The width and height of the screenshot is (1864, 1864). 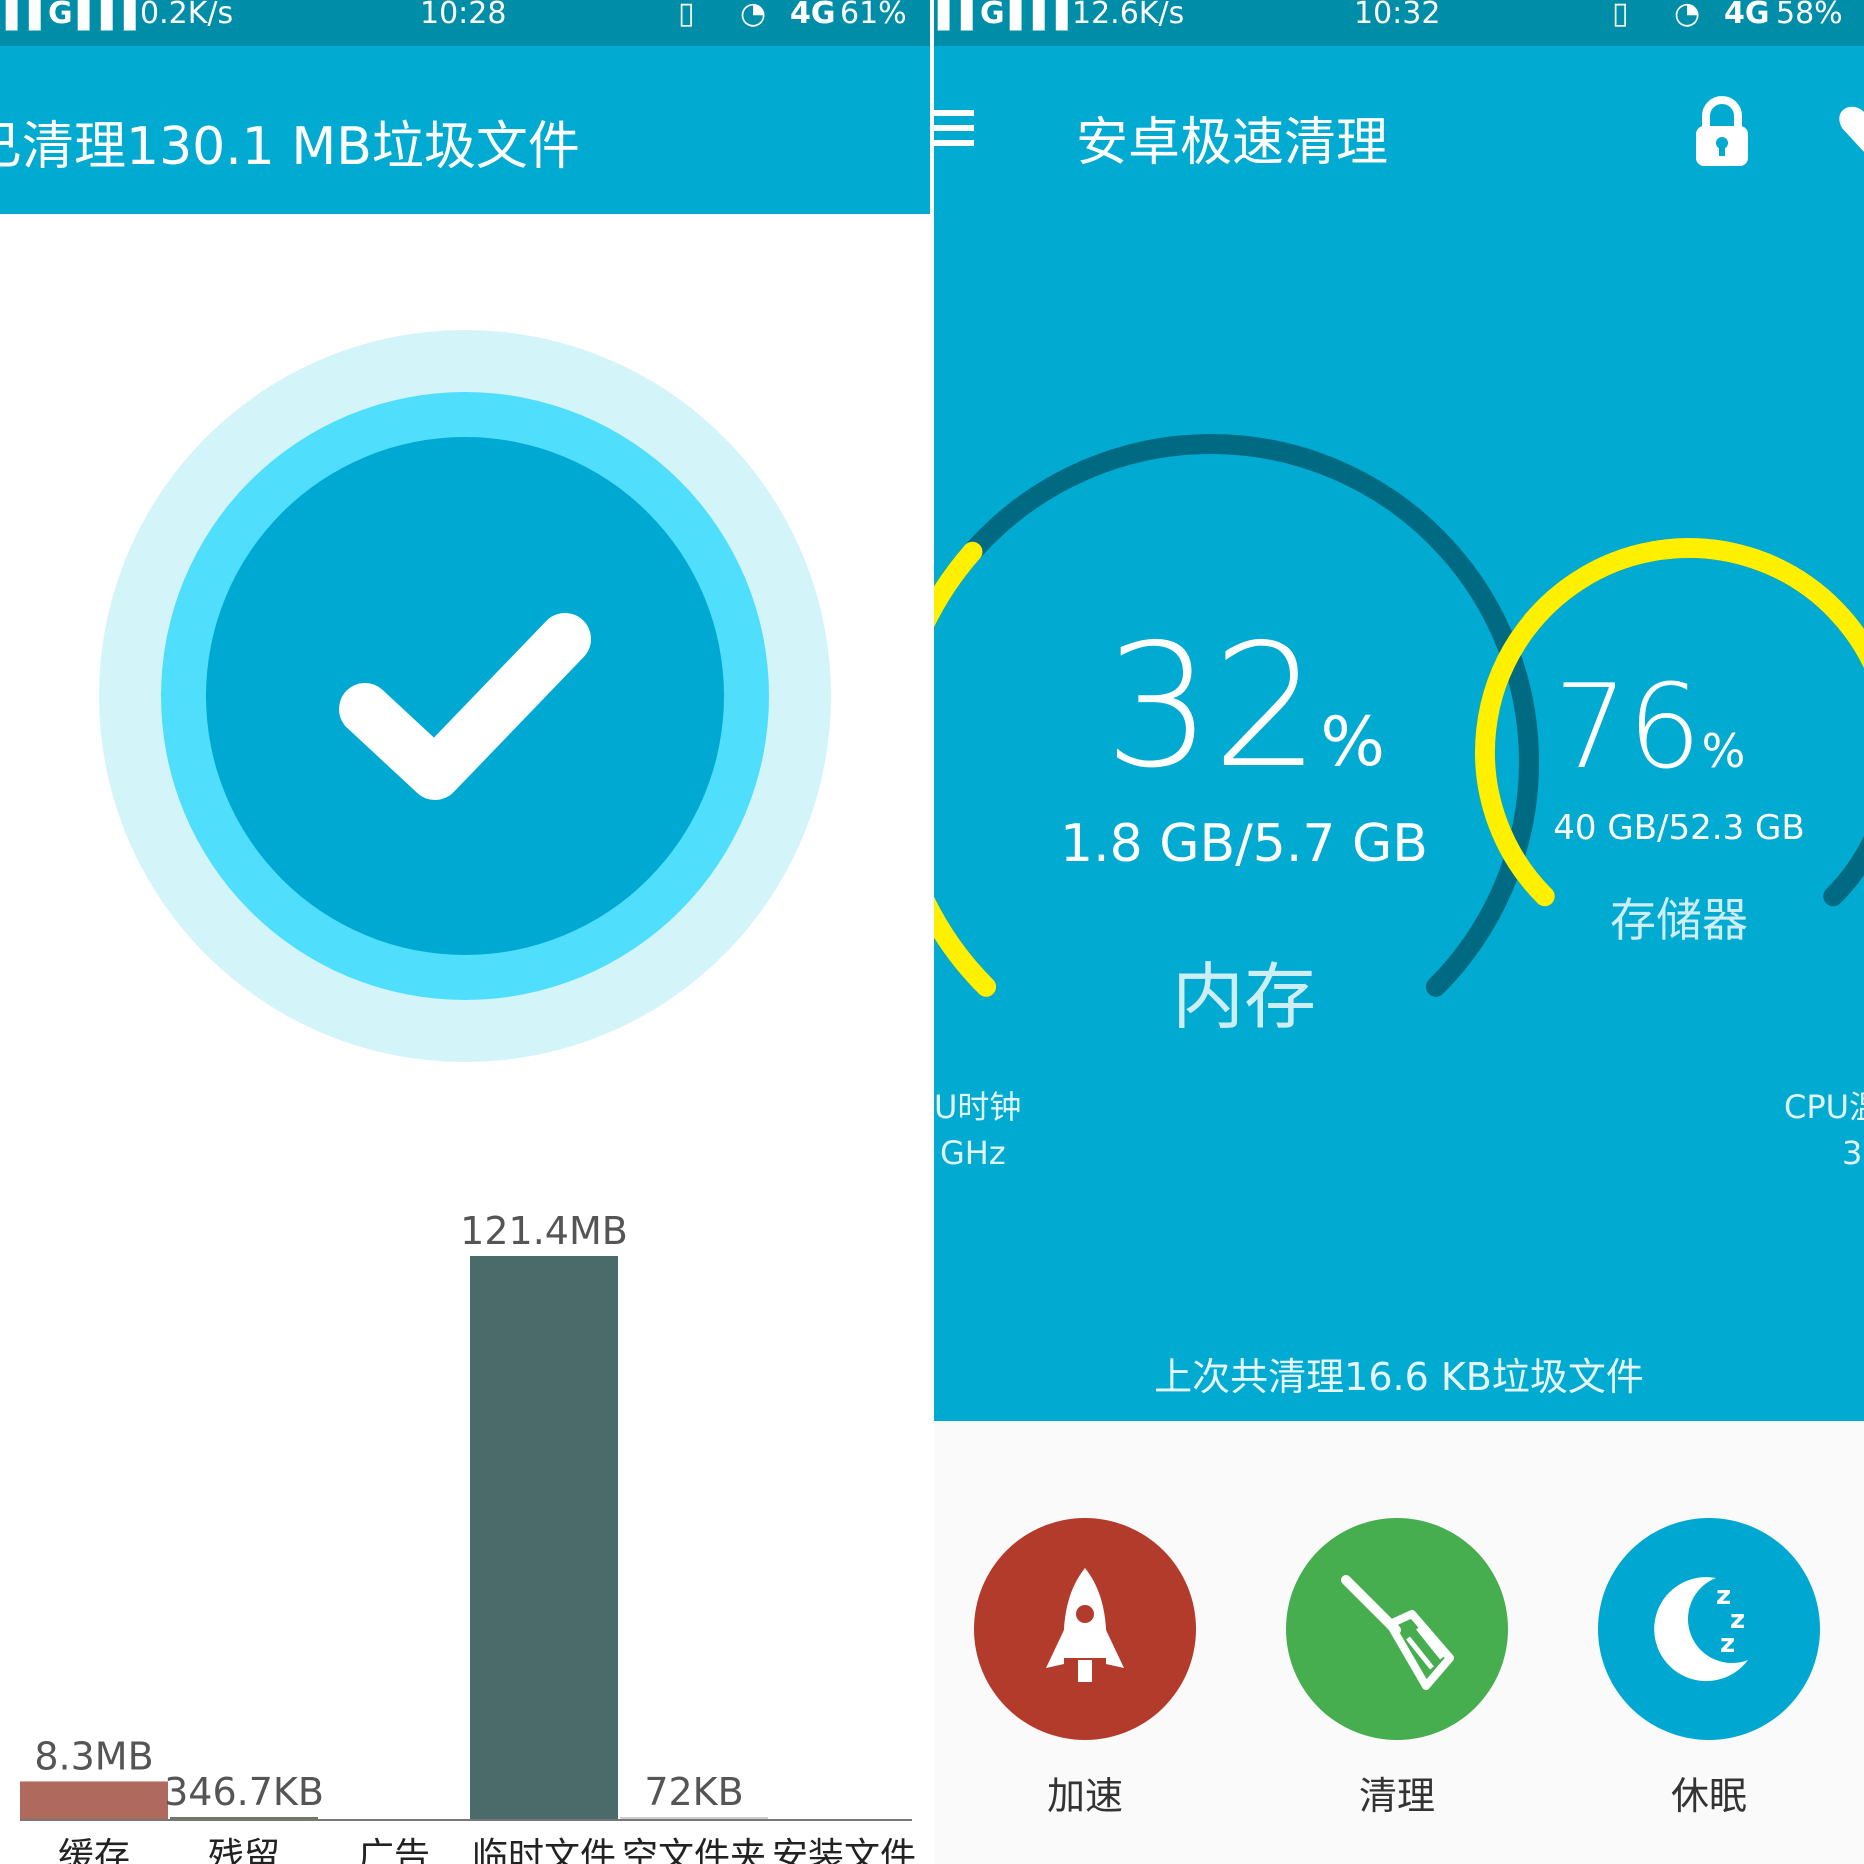 I want to click on sleep-button: z z z, so click(x=1709, y=1629).